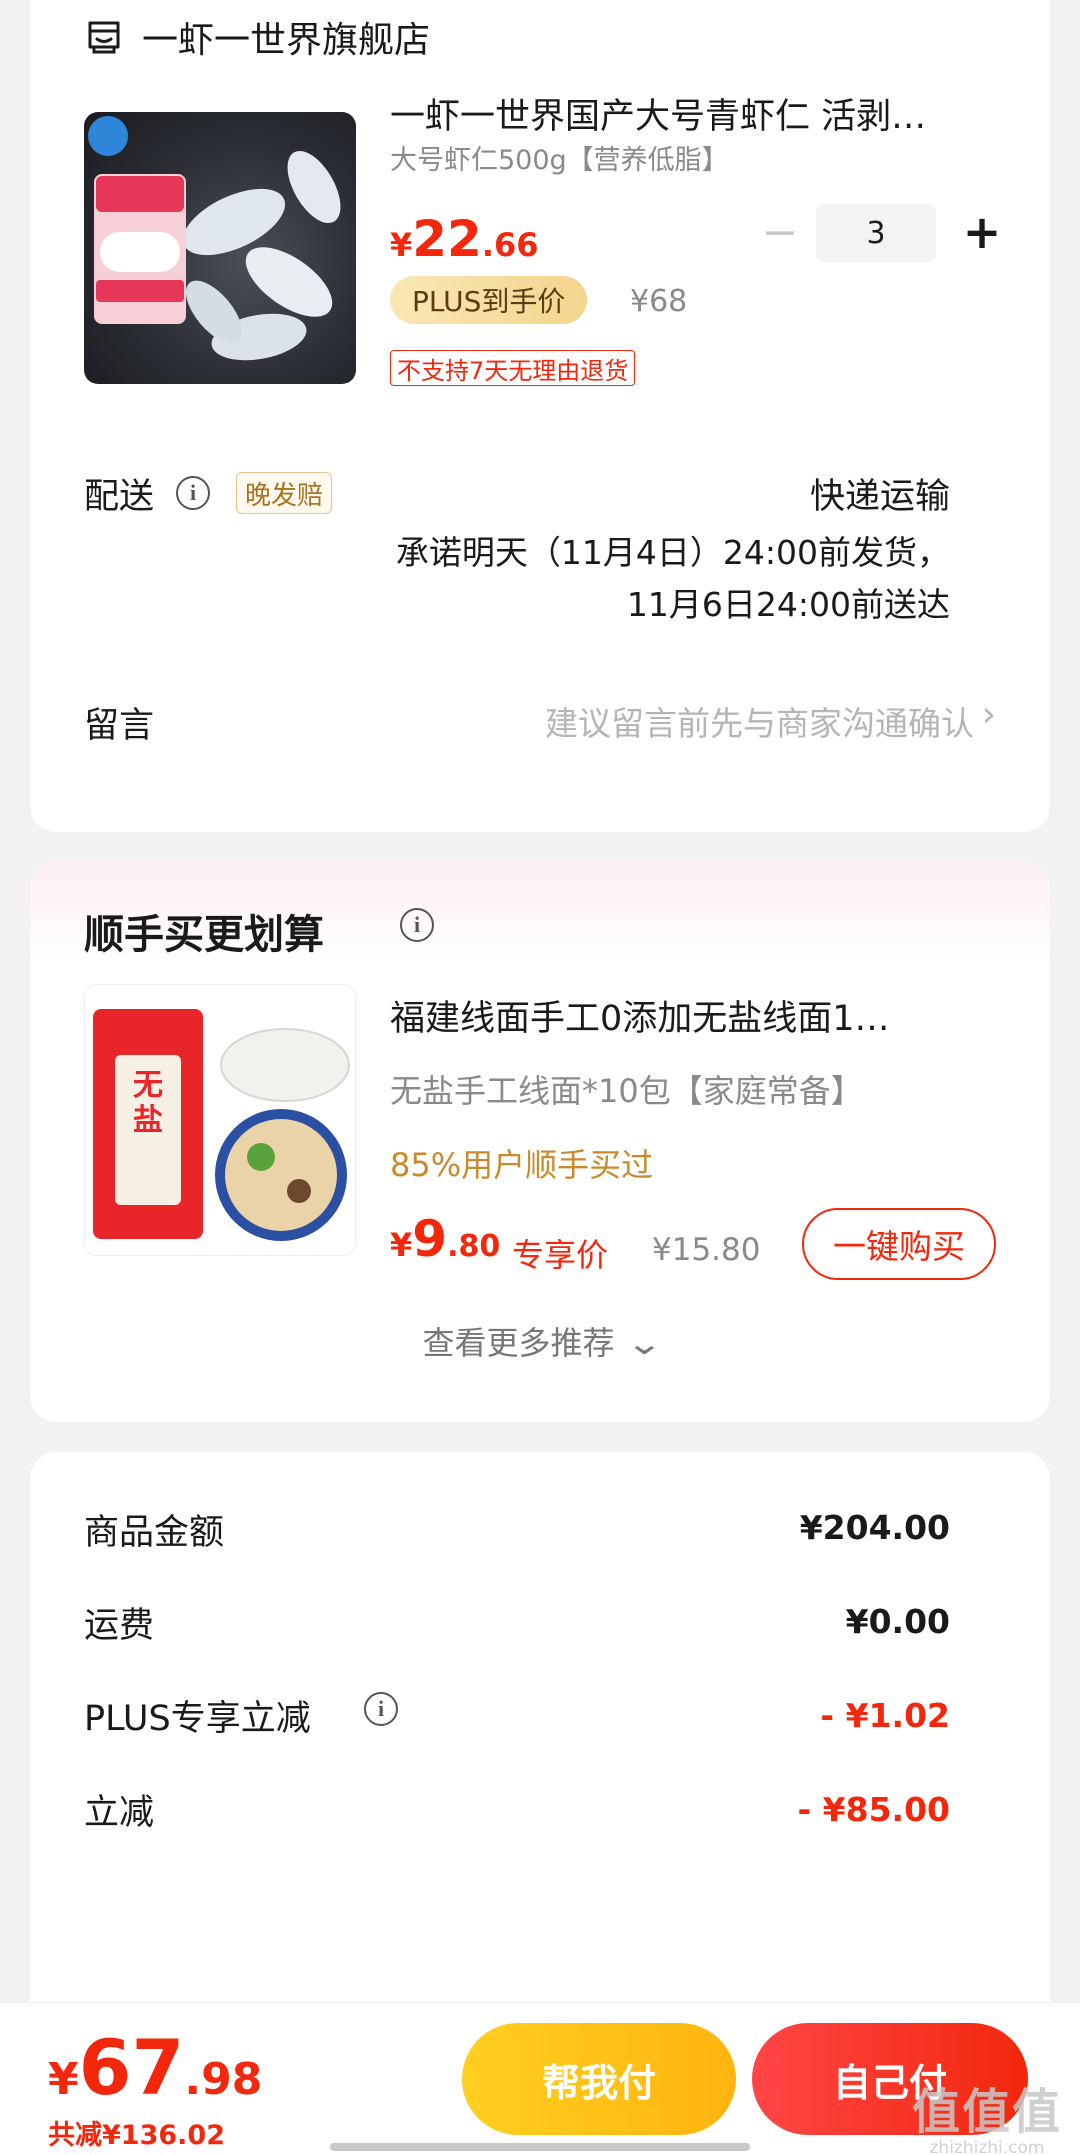 Image resolution: width=1080 pixels, height=2155 pixels. Describe the element at coordinates (214, 238) in the screenshot. I see `shrimp-illustration` at that location.